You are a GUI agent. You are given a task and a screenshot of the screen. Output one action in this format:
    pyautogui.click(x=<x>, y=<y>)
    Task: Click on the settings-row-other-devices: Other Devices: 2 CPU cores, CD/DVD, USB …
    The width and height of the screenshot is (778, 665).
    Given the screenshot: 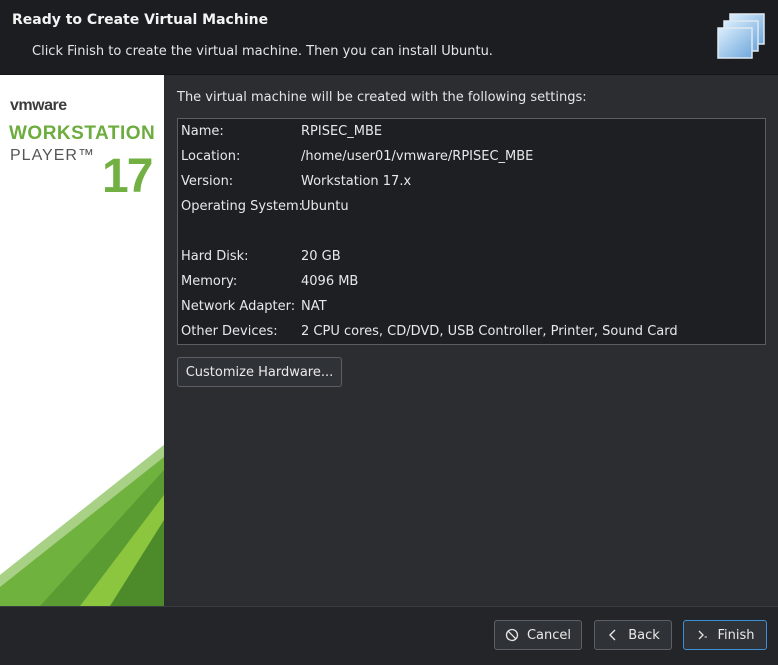 What is the action you would take?
    pyautogui.click(x=471, y=334)
    